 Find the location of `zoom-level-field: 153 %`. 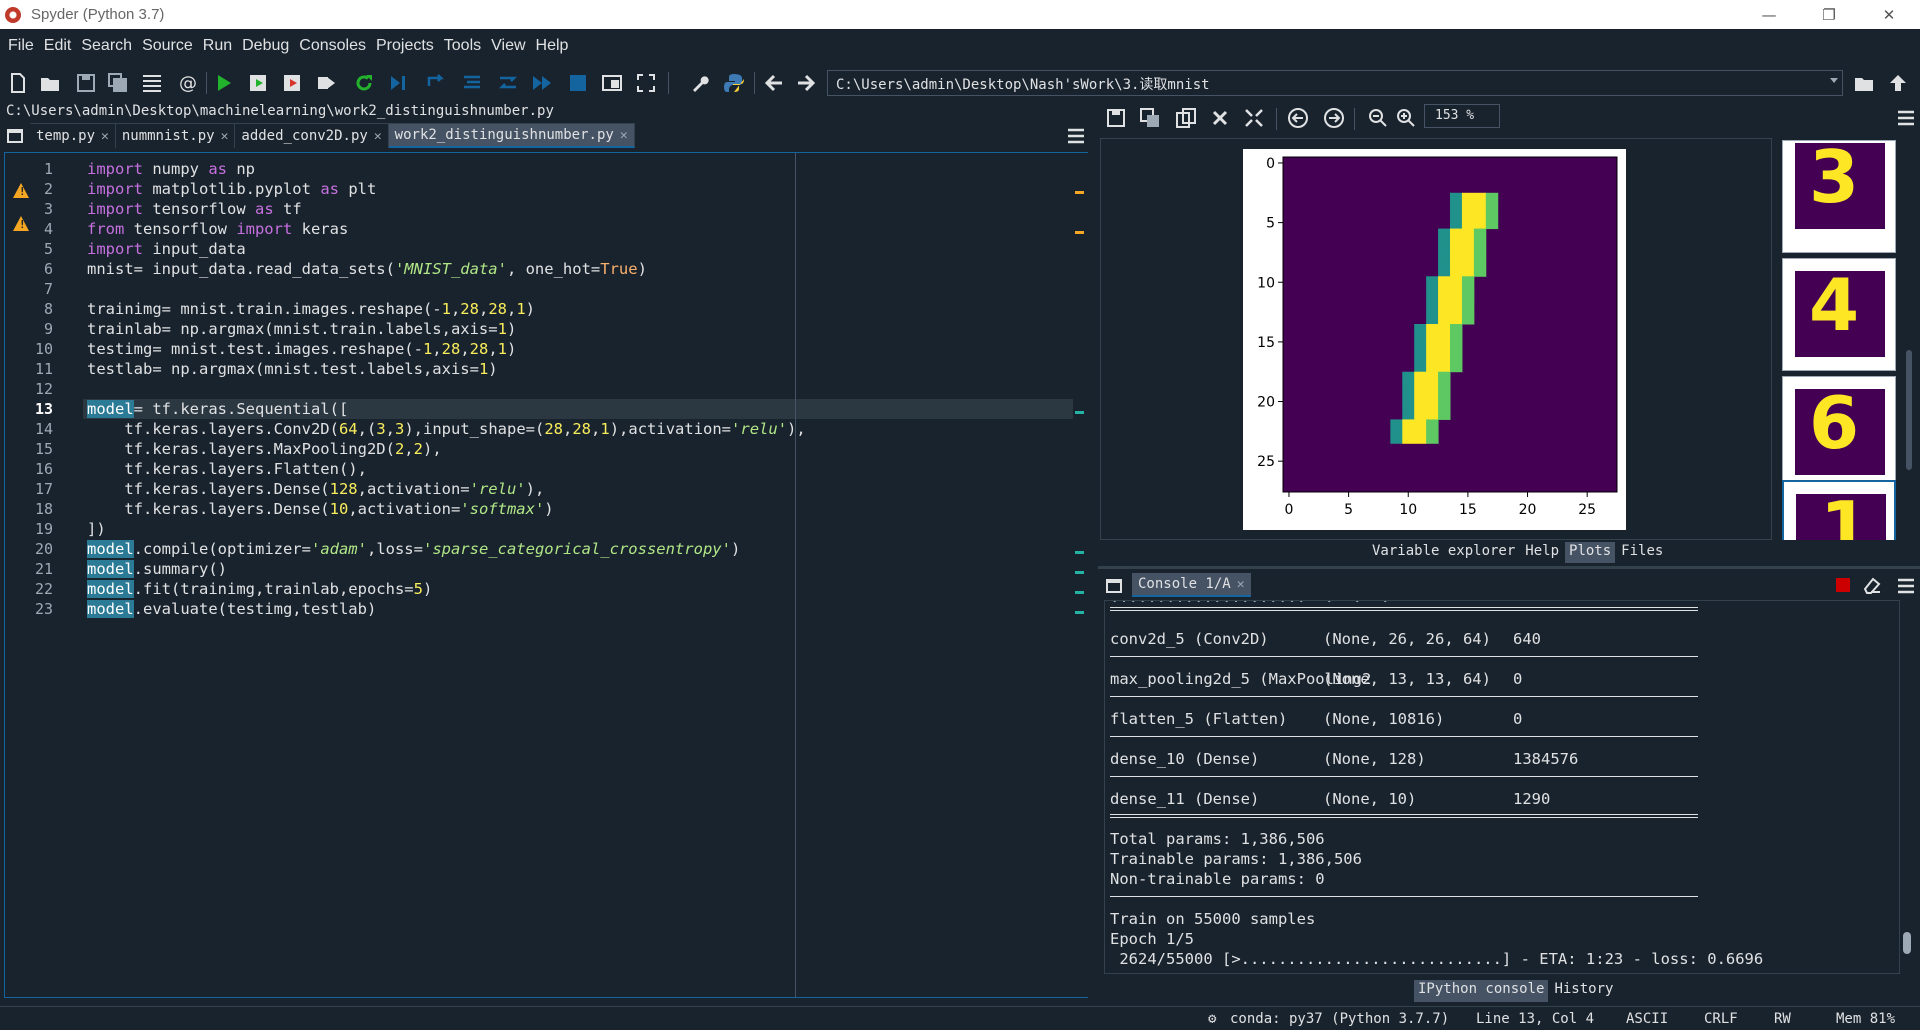

zoom-level-field: 153 % is located at coordinates (1462, 116).